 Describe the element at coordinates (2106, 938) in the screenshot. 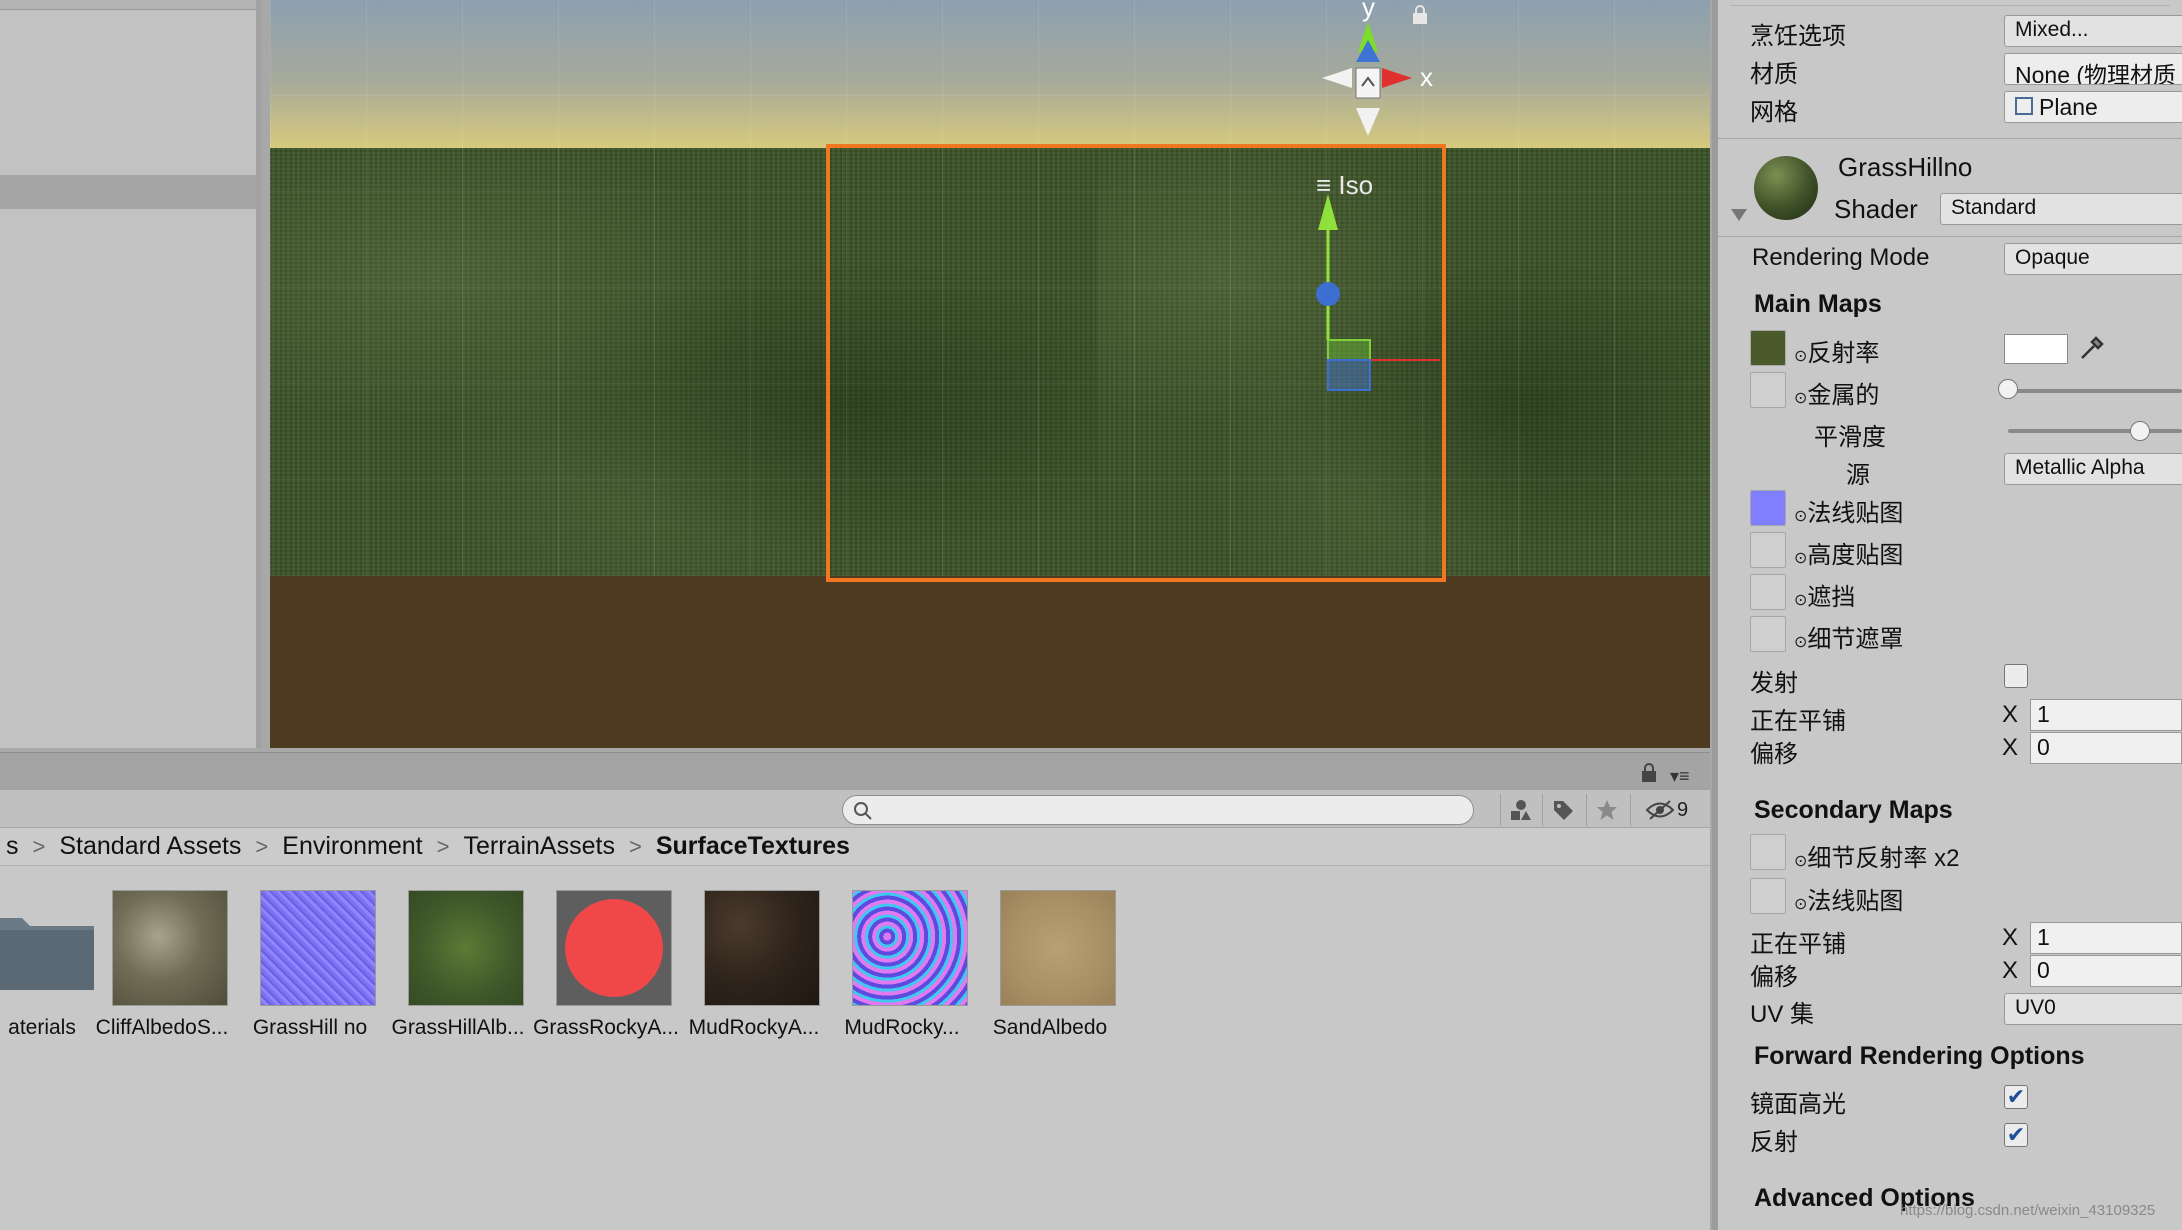

I see `detail-tiling-x-input: 1` at that location.